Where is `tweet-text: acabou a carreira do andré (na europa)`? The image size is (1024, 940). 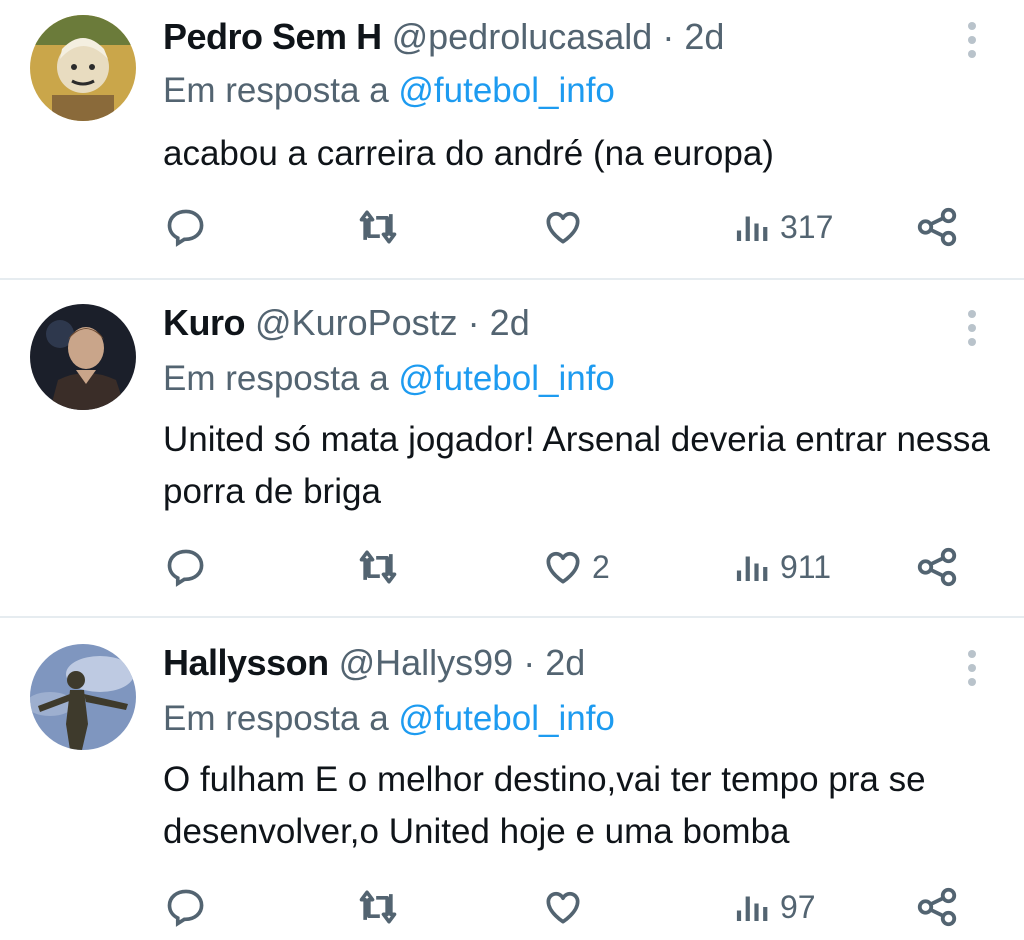 tweet-text: acabou a carreira do andré (na europa) is located at coordinates (468, 153).